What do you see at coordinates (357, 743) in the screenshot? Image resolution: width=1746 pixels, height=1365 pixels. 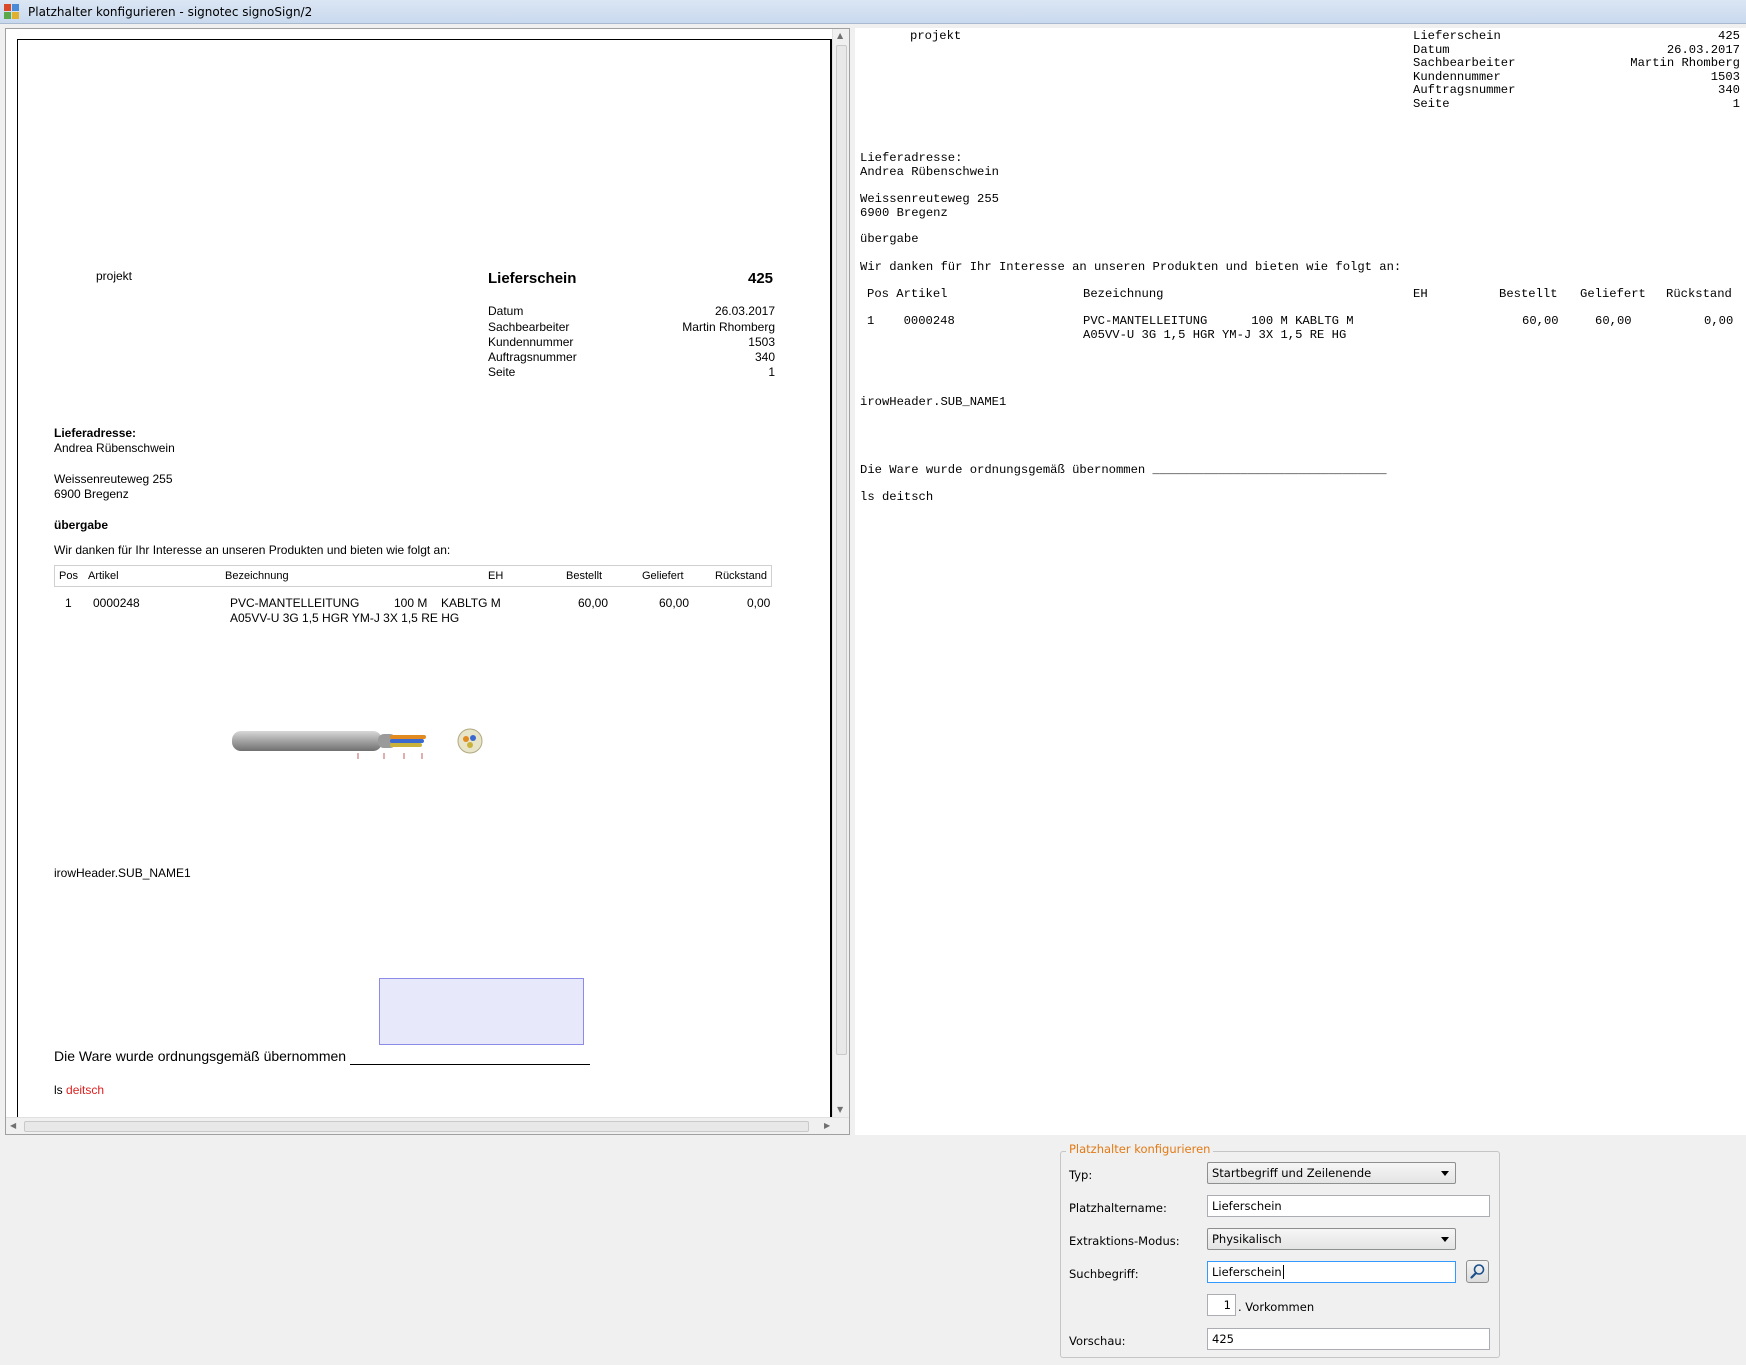 I see `cable-product-image` at bounding box center [357, 743].